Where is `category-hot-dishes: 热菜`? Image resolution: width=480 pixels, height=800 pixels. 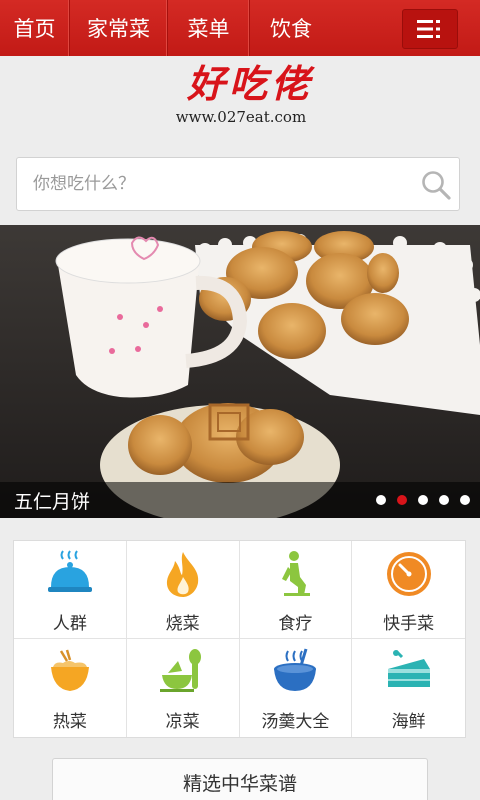 category-hot-dishes: 热菜 is located at coordinates (70, 688).